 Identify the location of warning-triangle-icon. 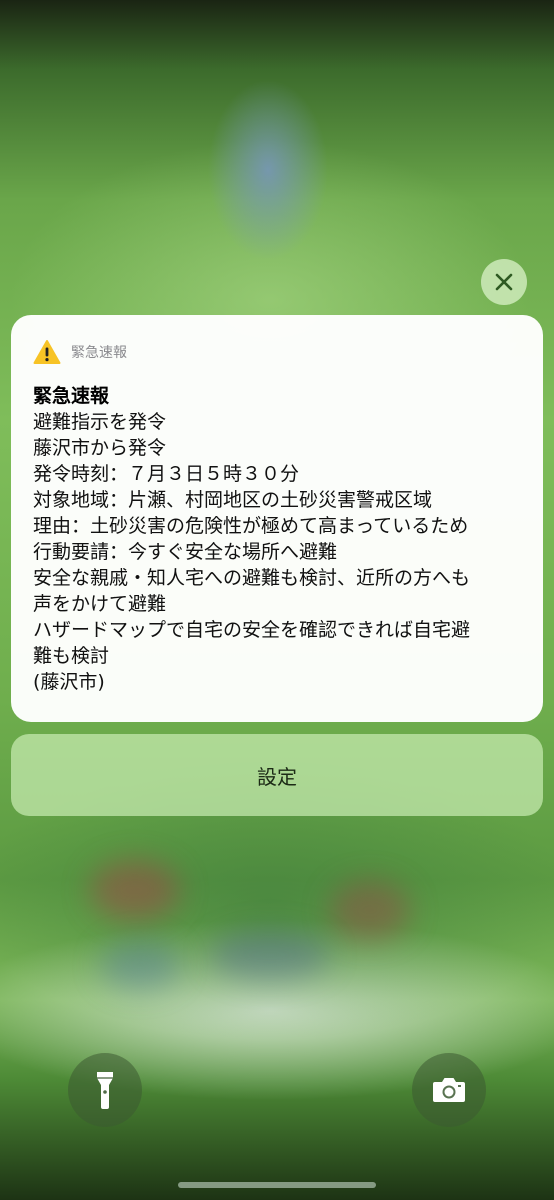
(47, 352).